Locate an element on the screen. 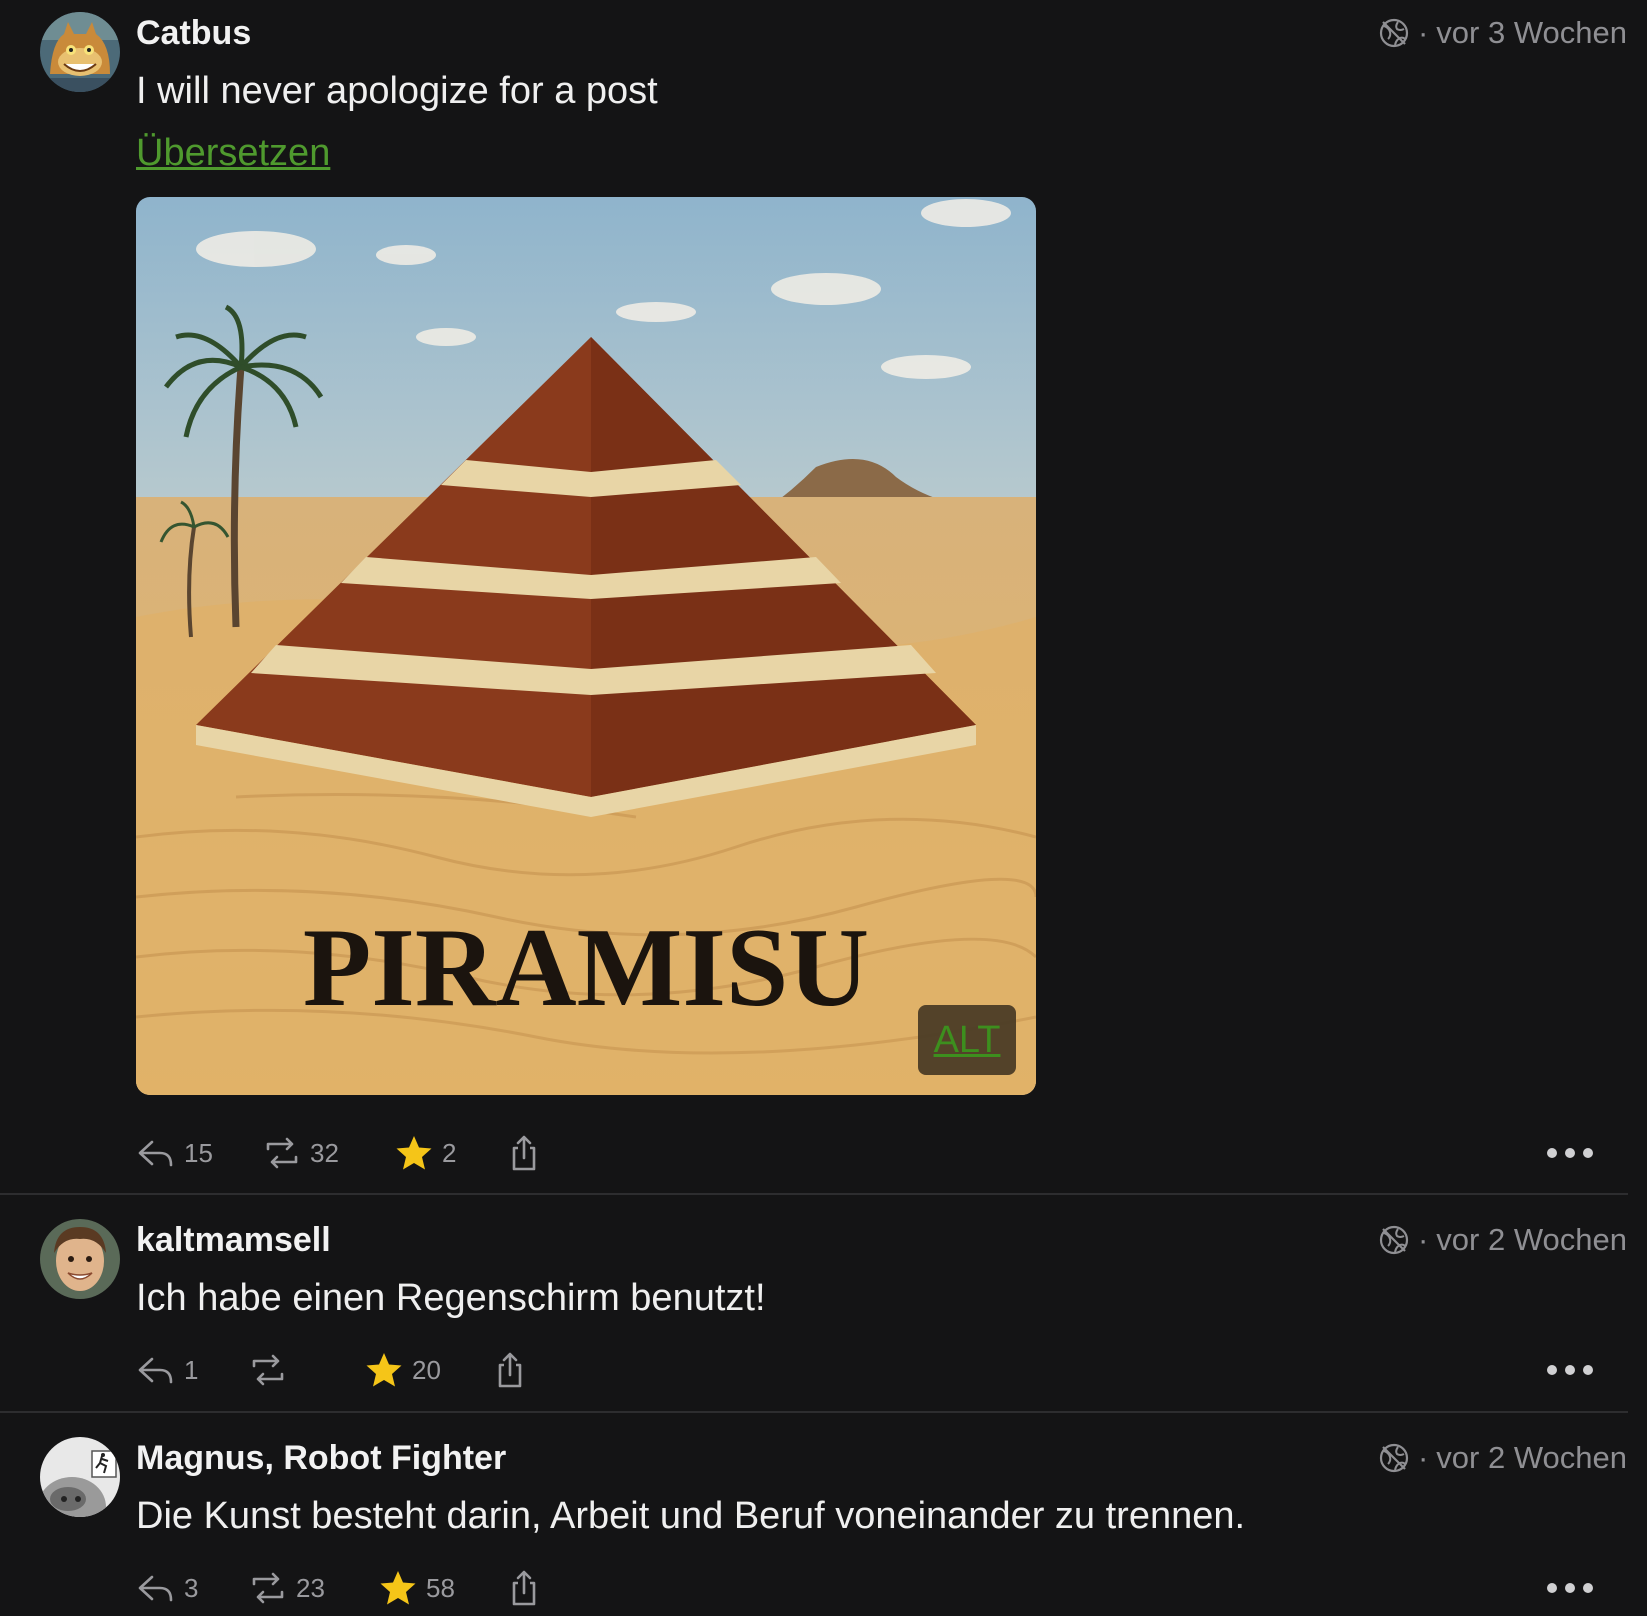  post-text: Ich habe einen Regenschirm benutzt! is located at coordinates (451, 1298).